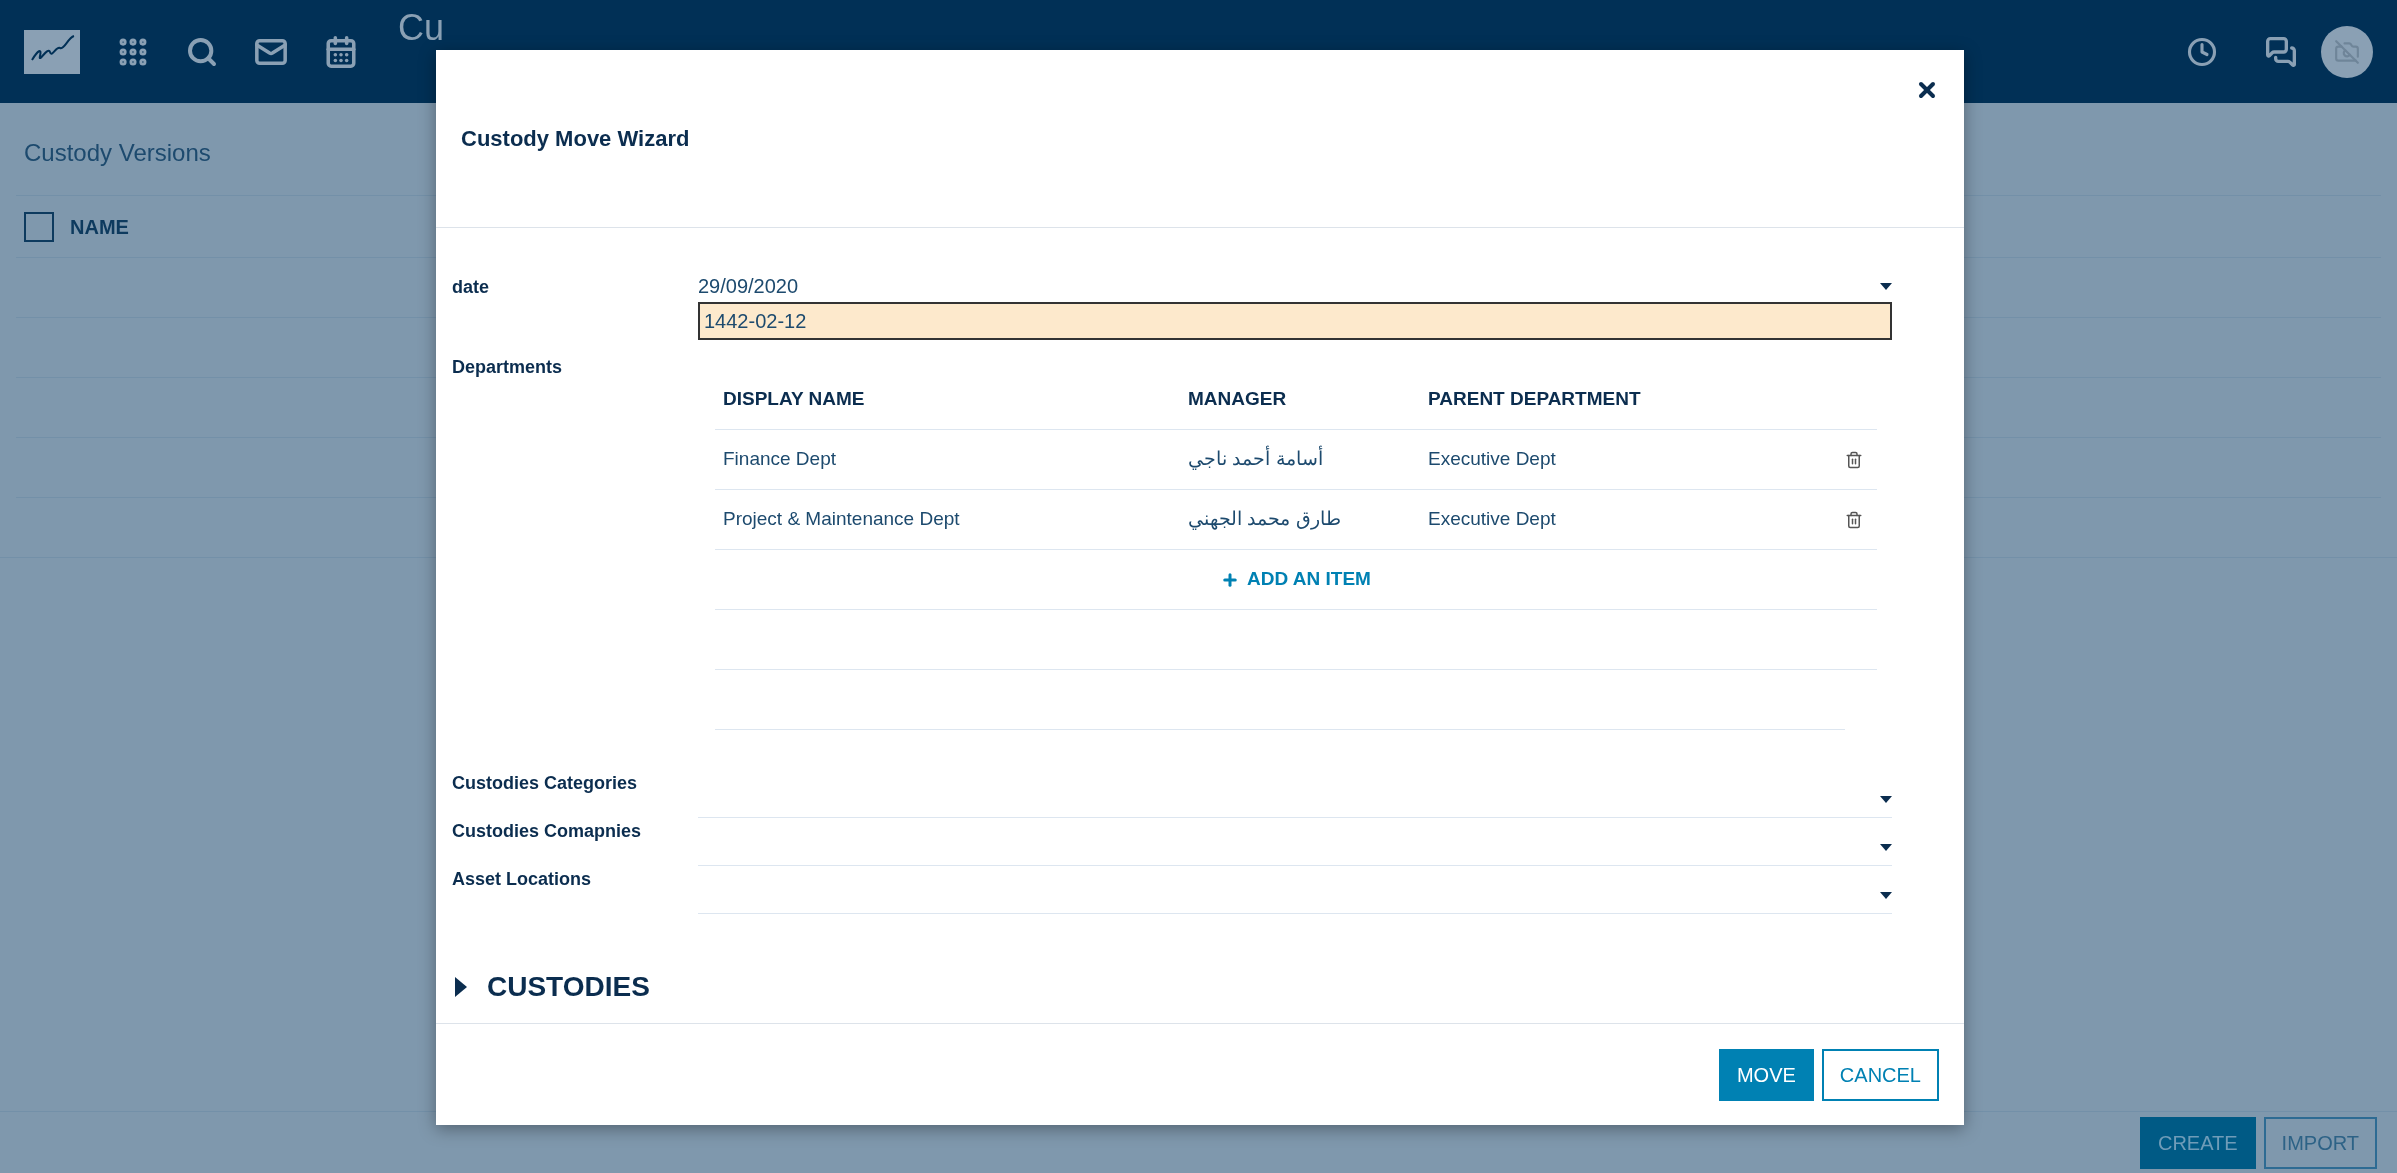  Describe the element at coordinates (545, 783) in the screenshot. I see `field-label: Custodies Categories` at that location.